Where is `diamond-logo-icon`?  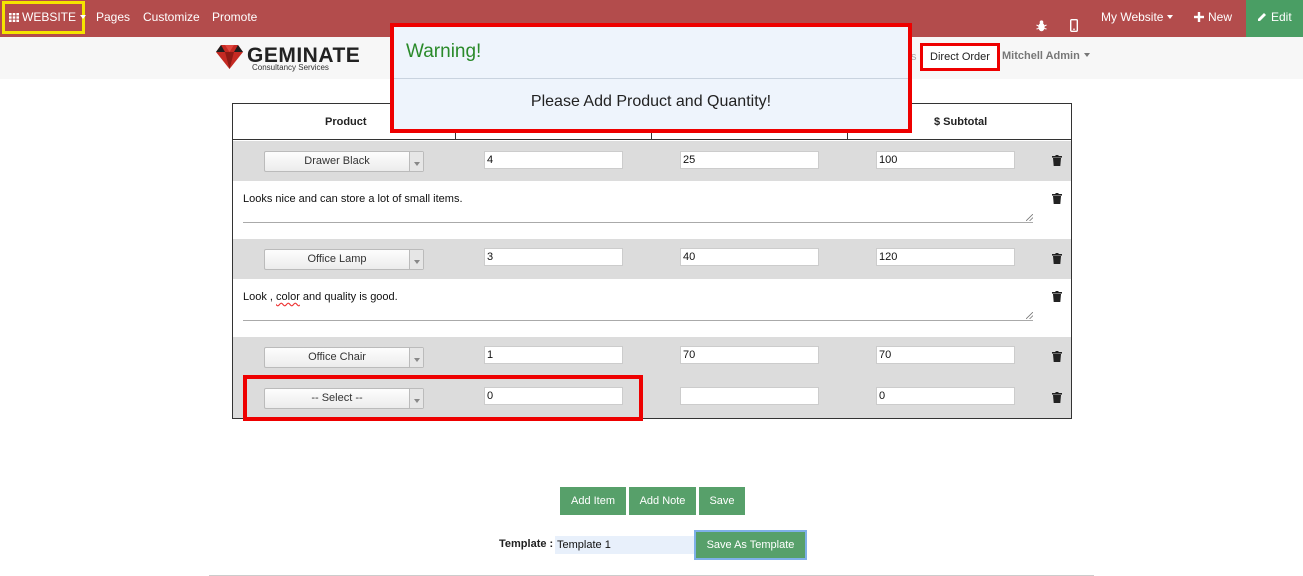 diamond-logo-icon is located at coordinates (229, 57).